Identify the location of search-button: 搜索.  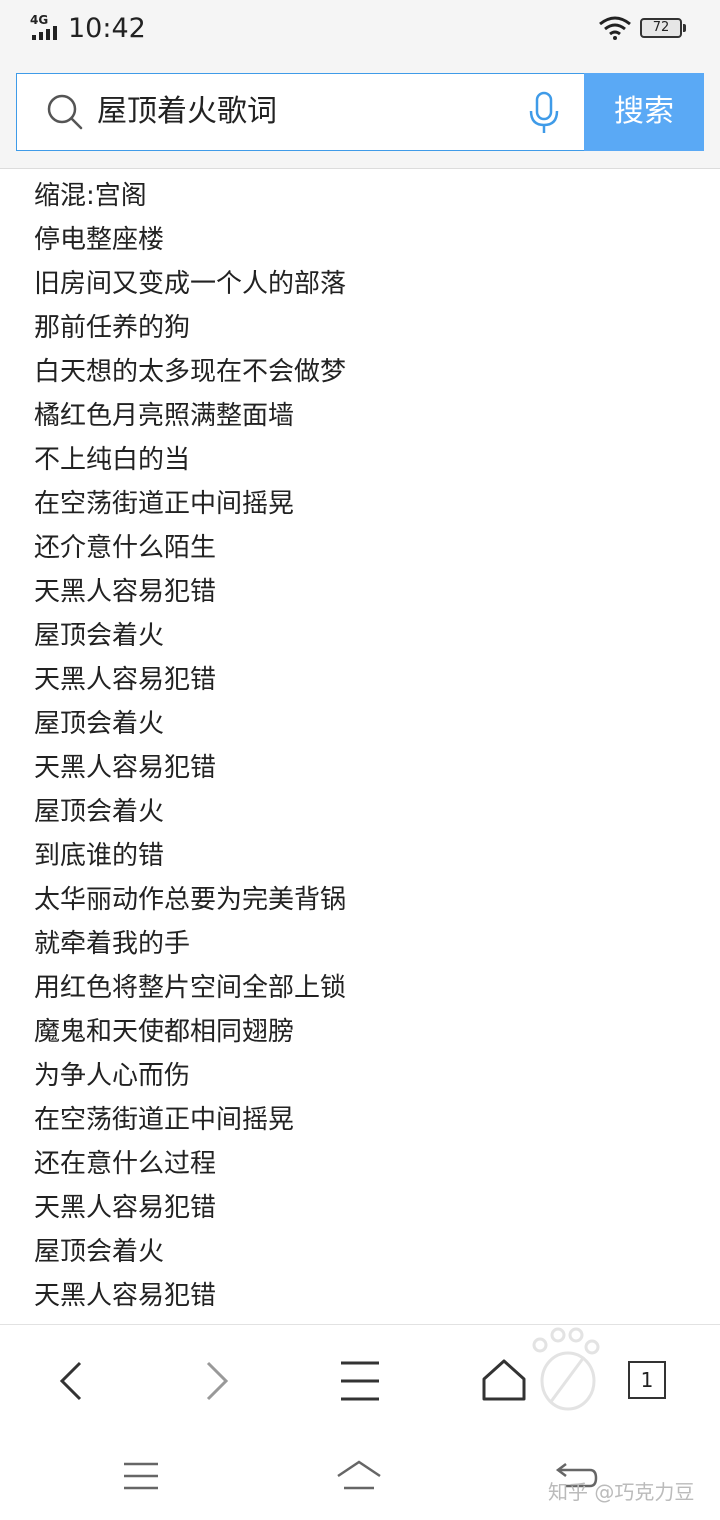
(644, 112).